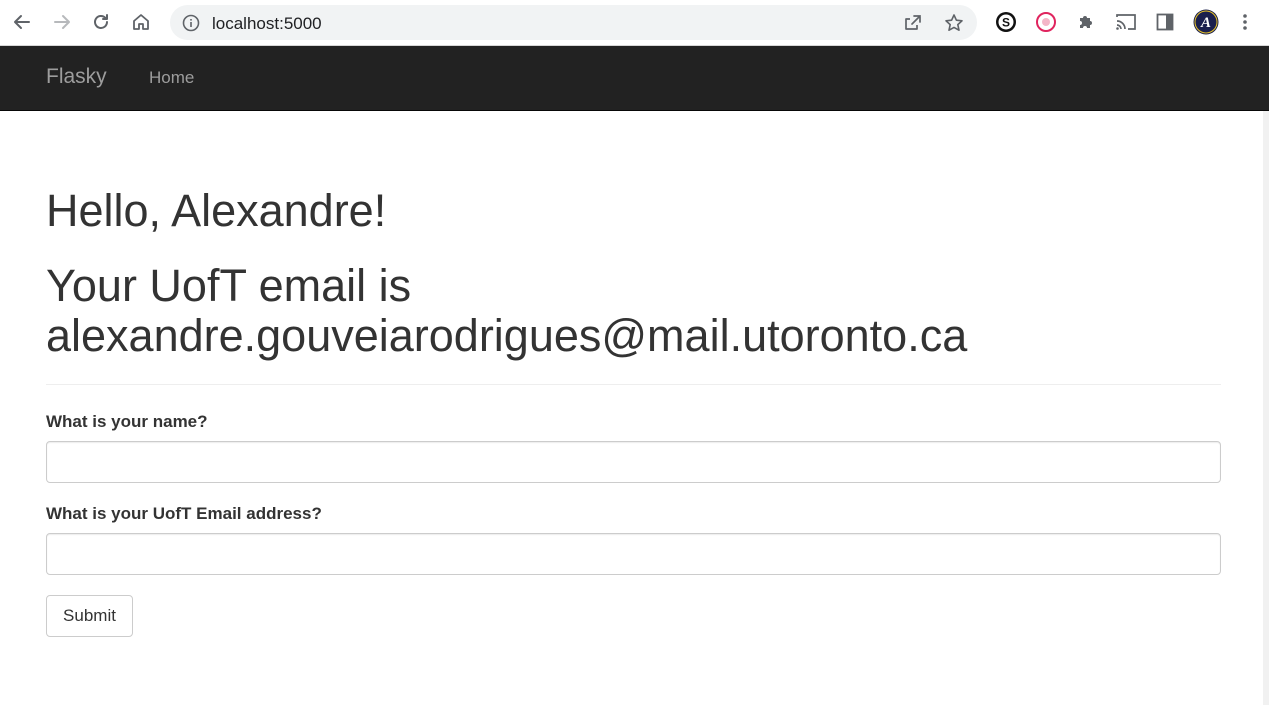 This screenshot has height=705, width=1269. What do you see at coordinates (267, 24) in the screenshot?
I see `url-text: localhost:5000` at bounding box center [267, 24].